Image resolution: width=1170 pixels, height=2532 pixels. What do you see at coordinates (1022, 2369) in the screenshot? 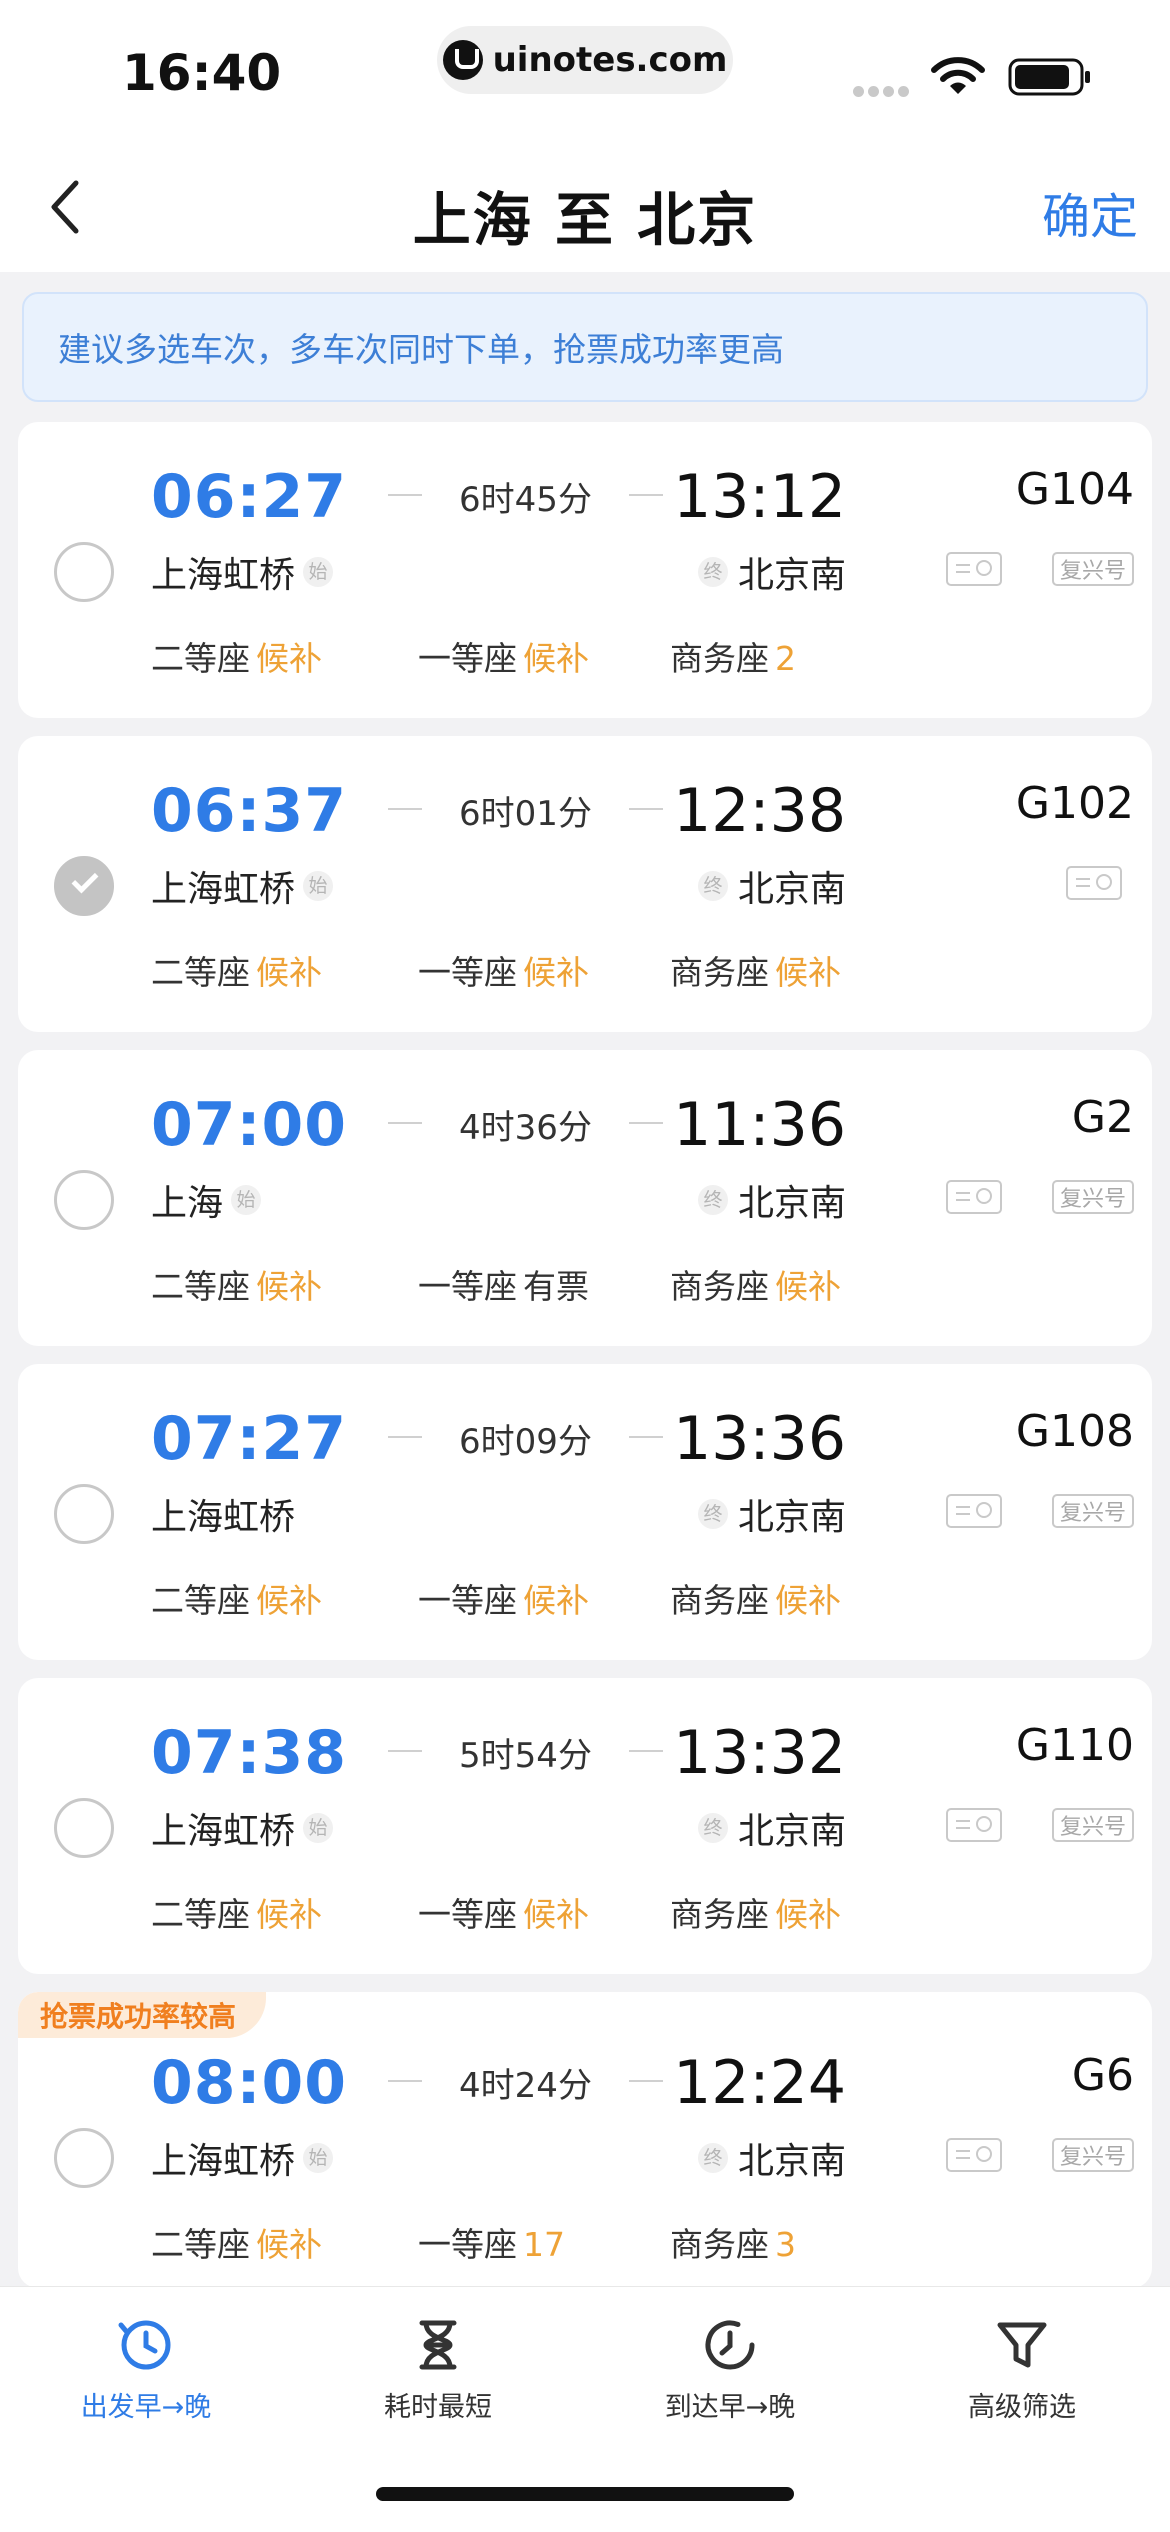
I see `tab-advanced-filter: 高级筛选` at bounding box center [1022, 2369].